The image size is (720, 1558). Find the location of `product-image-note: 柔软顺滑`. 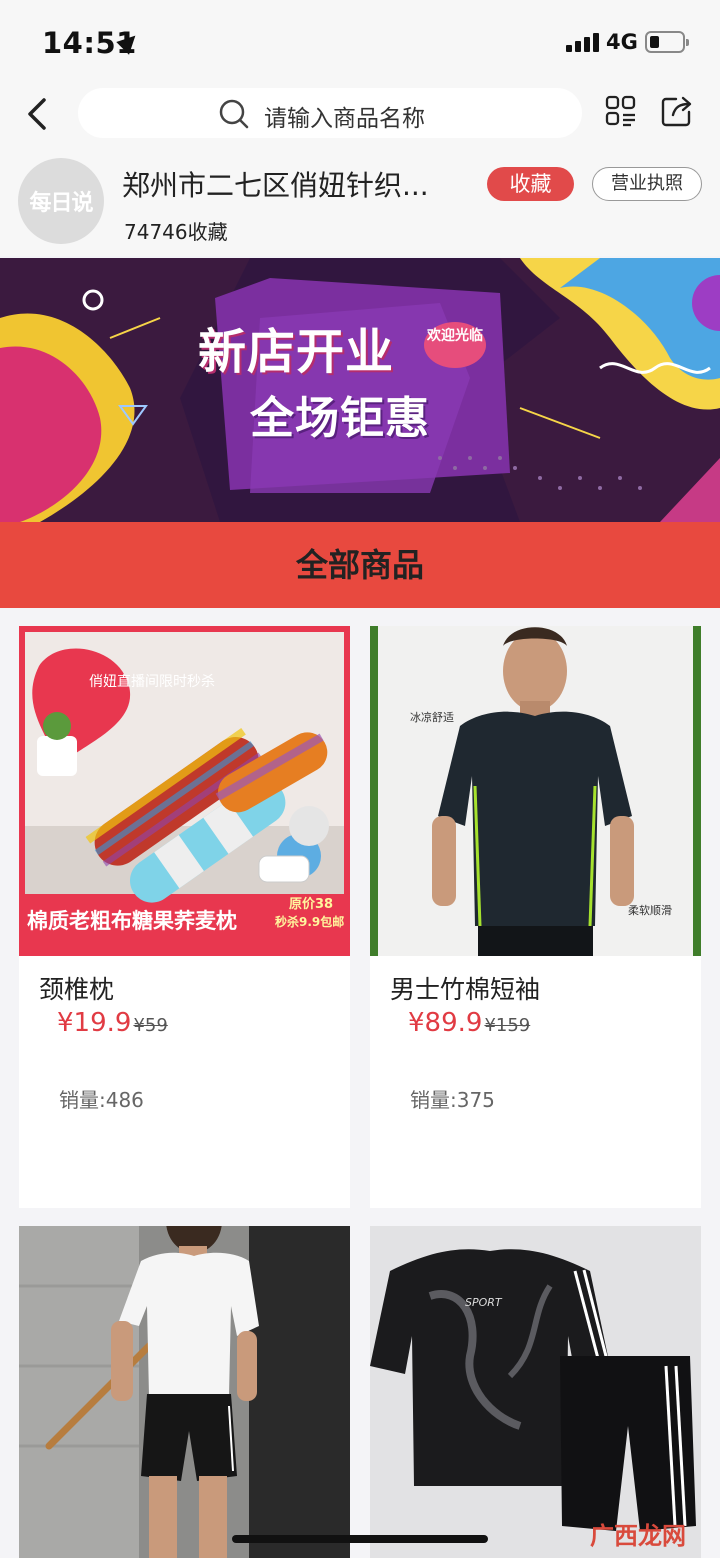

product-image-note: 柔软顺滑 is located at coordinates (650, 910).